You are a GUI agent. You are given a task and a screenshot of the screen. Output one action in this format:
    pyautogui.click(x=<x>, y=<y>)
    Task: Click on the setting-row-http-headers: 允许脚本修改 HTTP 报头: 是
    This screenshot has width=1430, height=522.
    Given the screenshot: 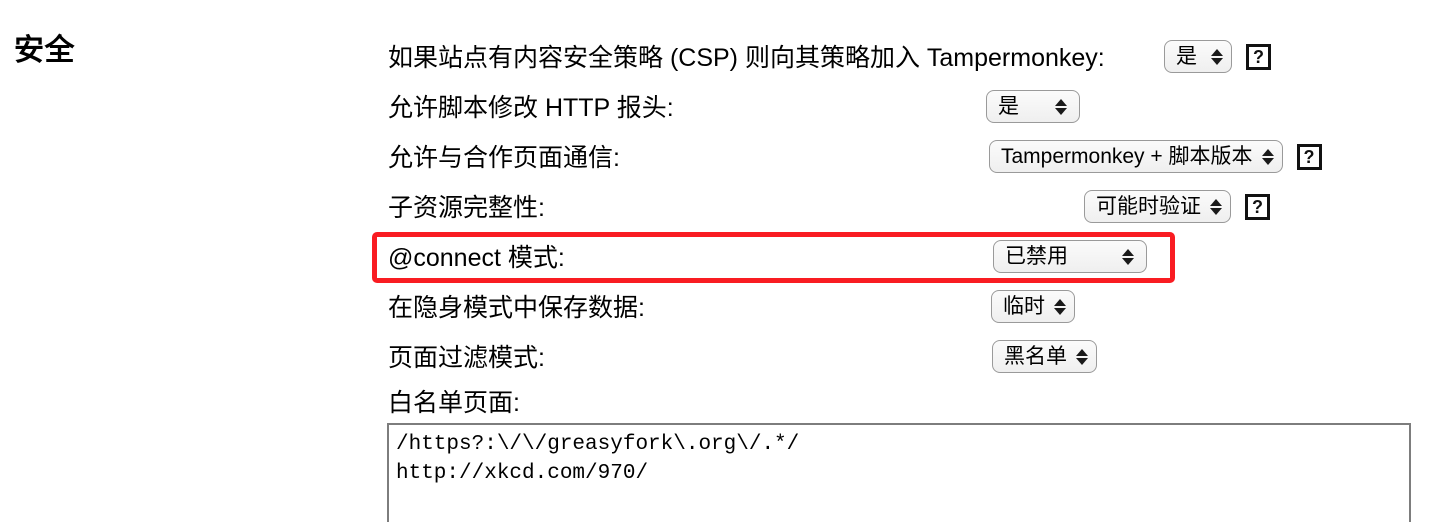 What is the action you would take?
    pyautogui.click(x=903, y=111)
    